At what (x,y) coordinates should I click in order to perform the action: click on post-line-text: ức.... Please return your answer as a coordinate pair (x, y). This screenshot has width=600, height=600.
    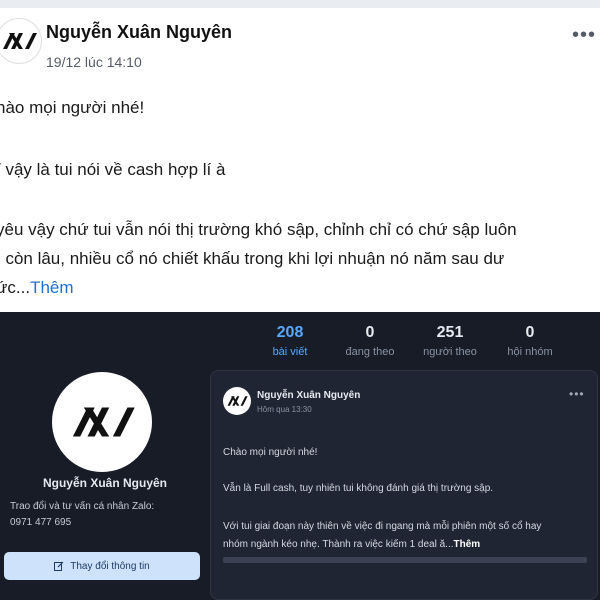
    Looking at the image, I should click on (15, 287).